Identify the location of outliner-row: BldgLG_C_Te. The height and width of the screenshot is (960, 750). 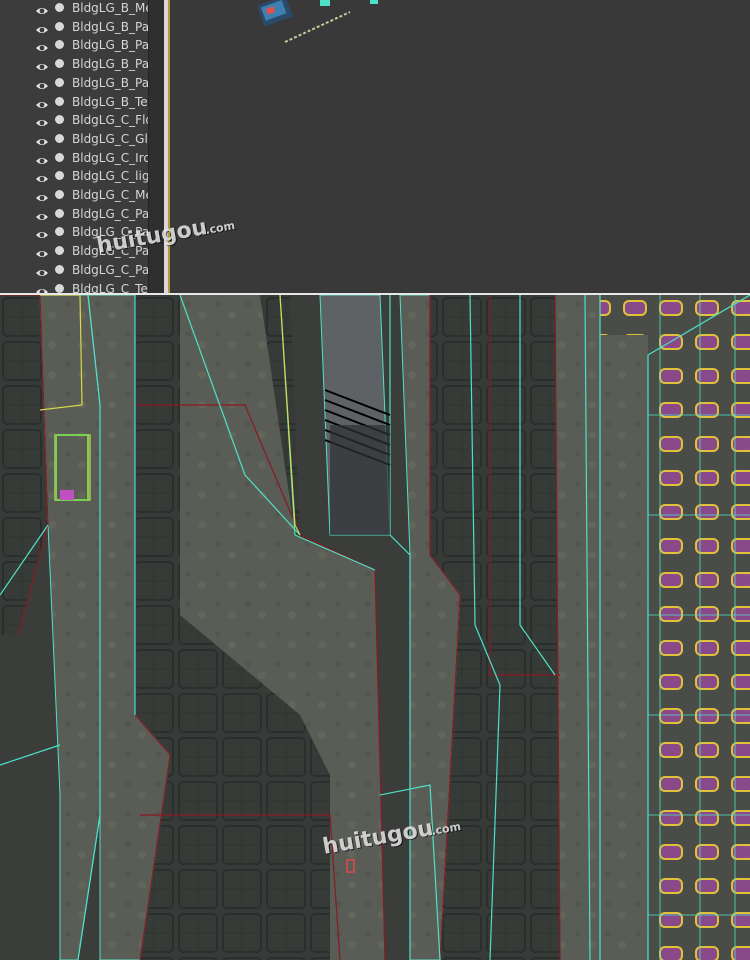
(82, 287).